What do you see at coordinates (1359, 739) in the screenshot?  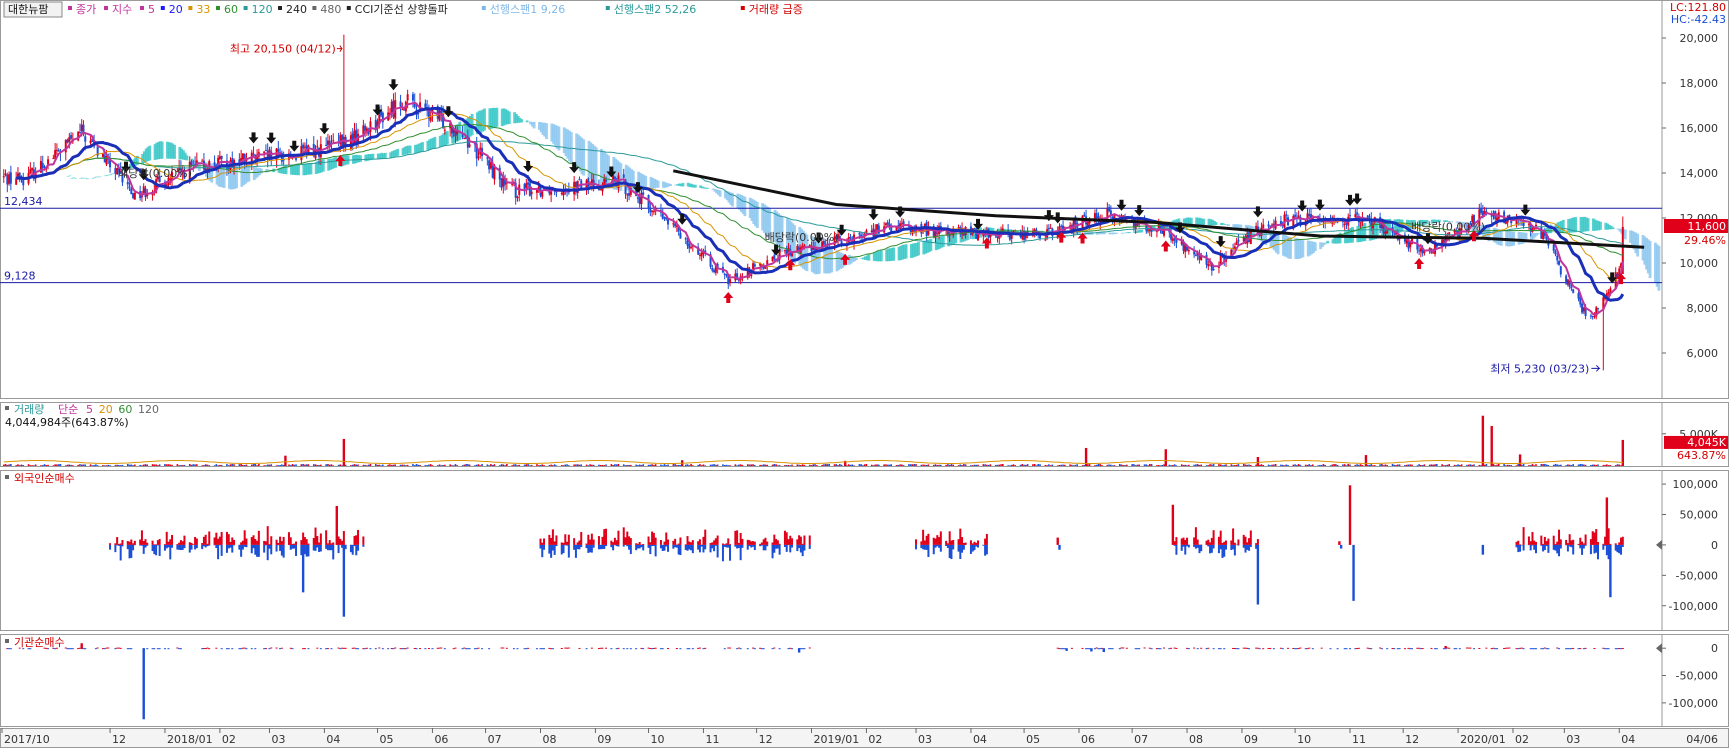 I see `x-tick-label: 11` at bounding box center [1359, 739].